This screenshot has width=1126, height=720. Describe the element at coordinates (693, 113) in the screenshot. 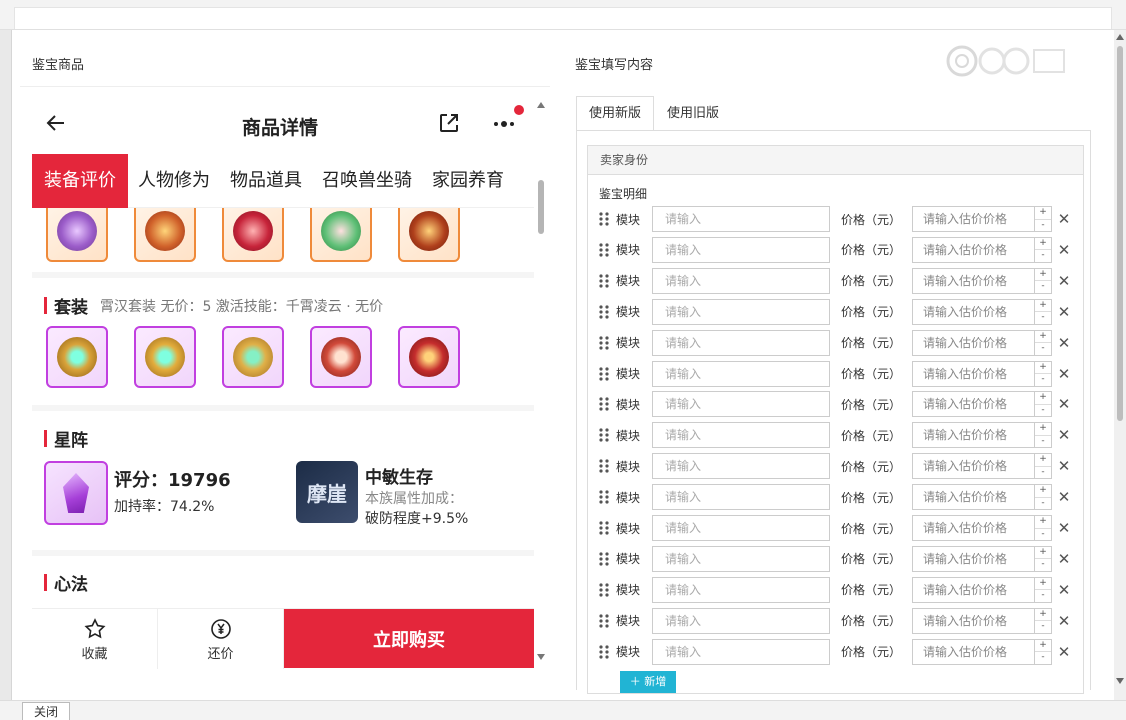

I see `tab-old-version: 使用旧版` at that location.